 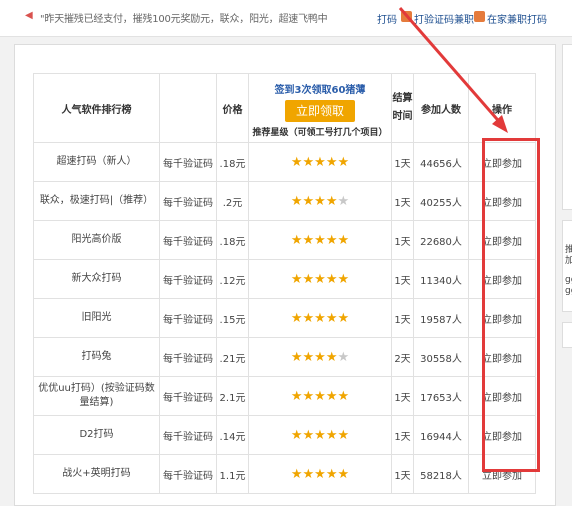 I want to click on link-home-job: 在家兼职打码, so click(x=517, y=18).